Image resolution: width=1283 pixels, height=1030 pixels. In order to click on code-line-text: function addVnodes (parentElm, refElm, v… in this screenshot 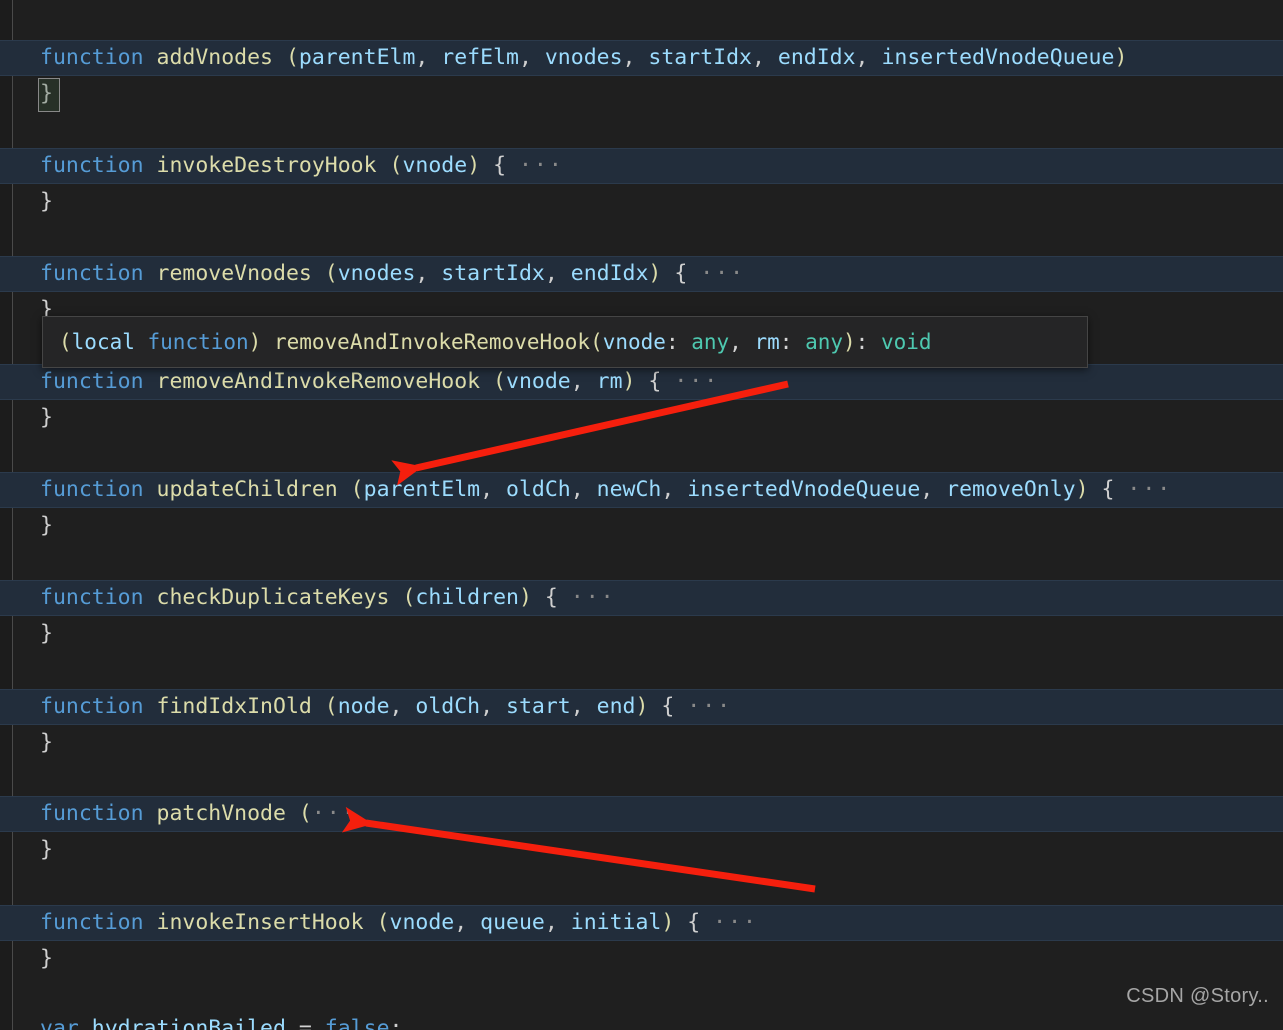, I will do `click(563, 58)`.